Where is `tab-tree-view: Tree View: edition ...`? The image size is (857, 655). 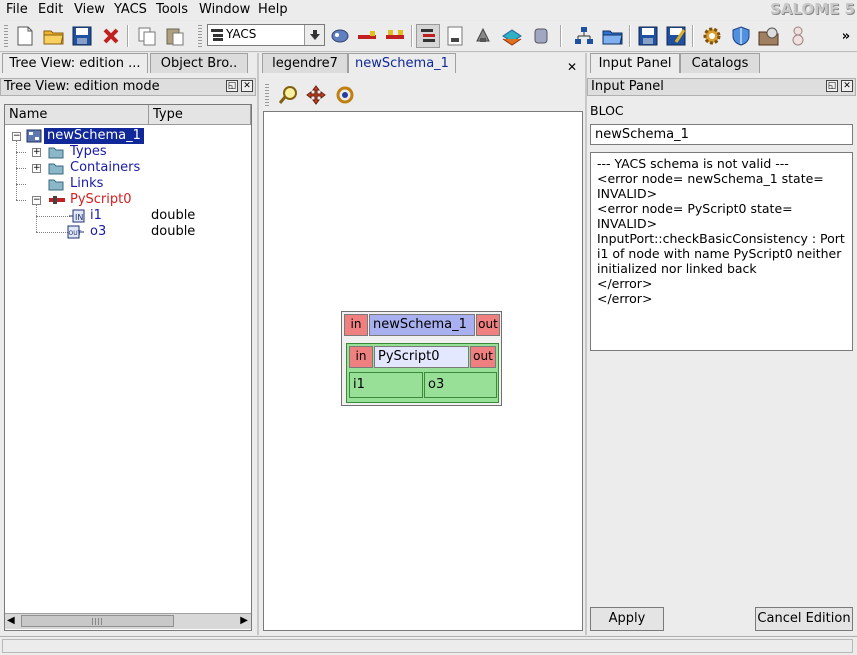
tab-tree-view: Tree View: edition ... is located at coordinates (75, 63).